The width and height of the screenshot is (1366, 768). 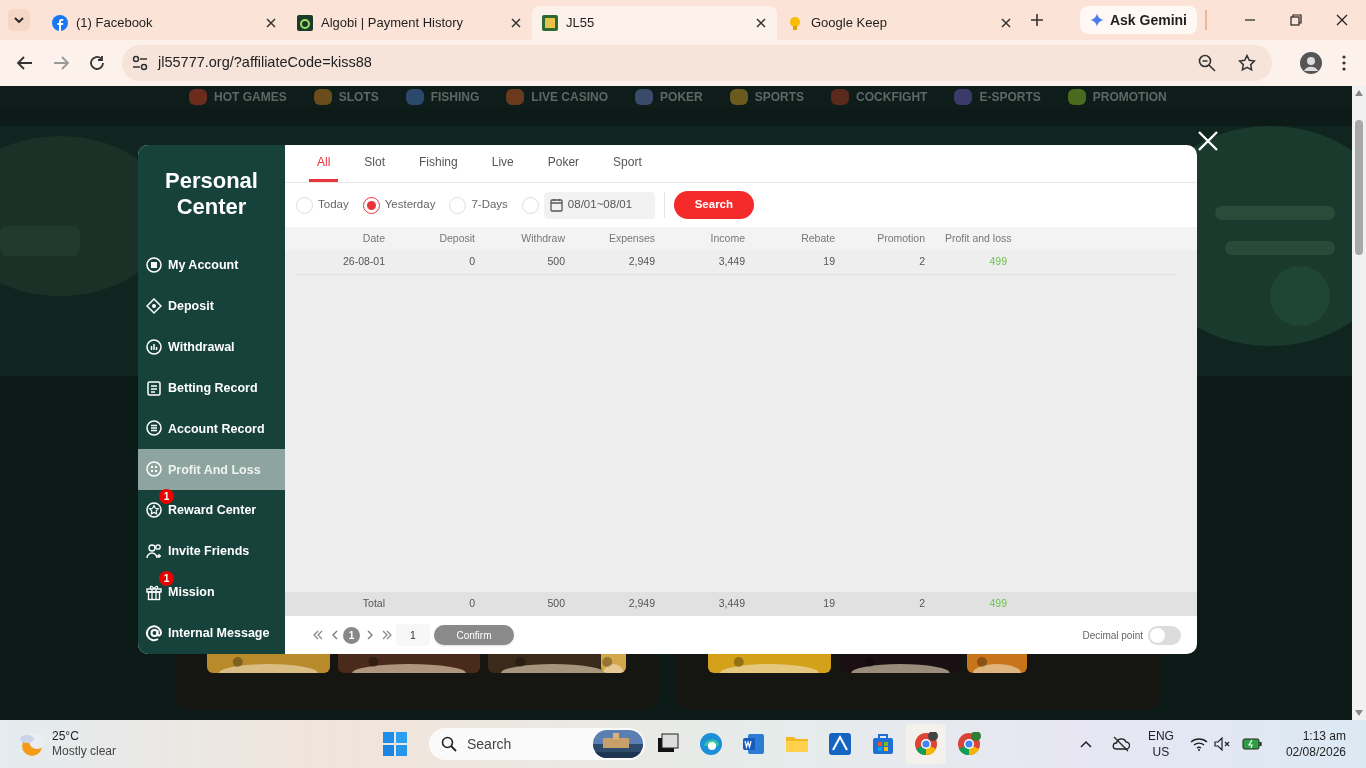 What do you see at coordinates (1138, 20) in the screenshot?
I see `ask-gemini-button: Ask Gemini` at bounding box center [1138, 20].